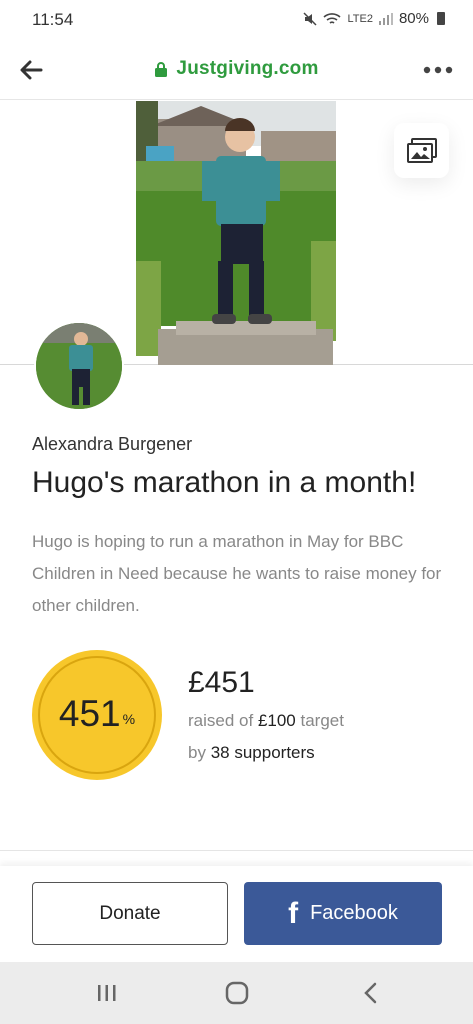 The image size is (473, 1024). What do you see at coordinates (53, 19) in the screenshot?
I see `status-time: 11:54` at bounding box center [53, 19].